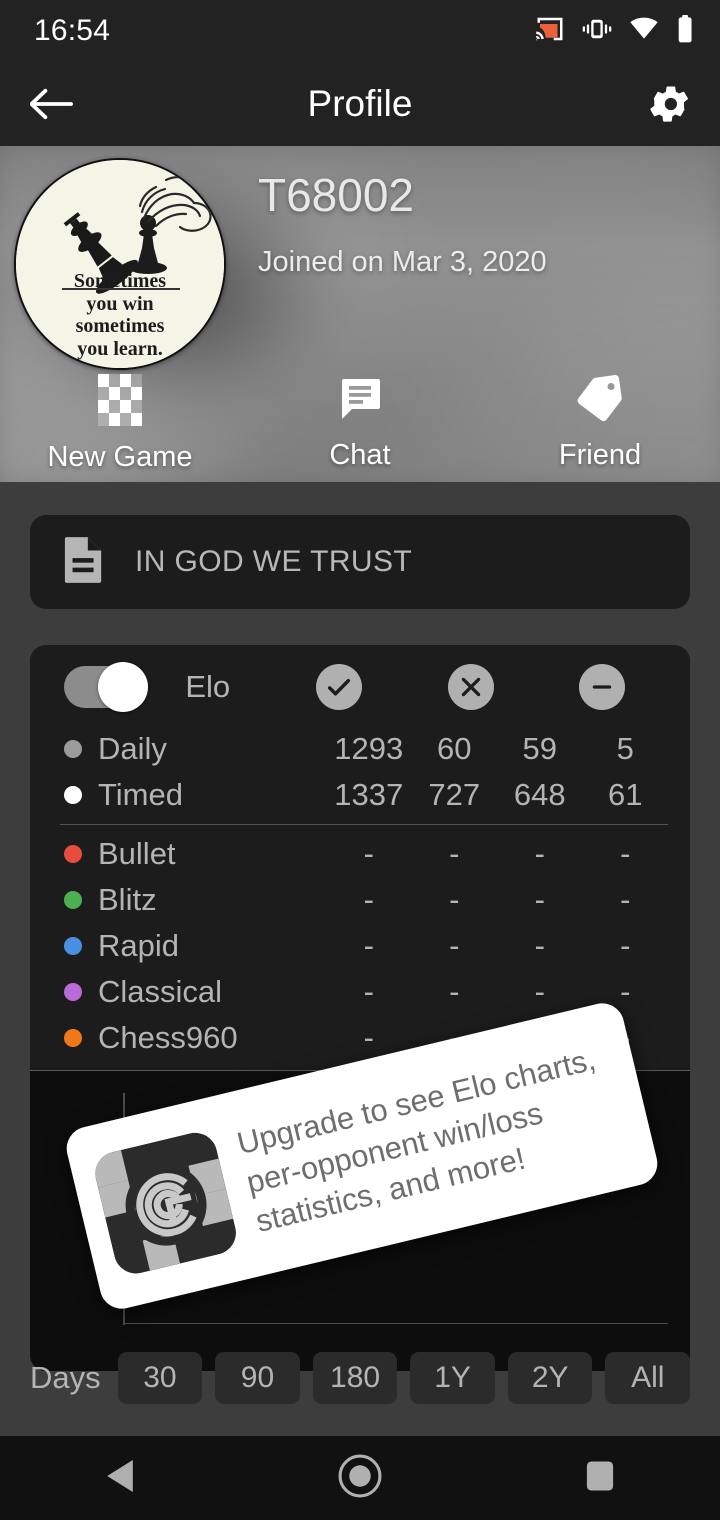  Describe the element at coordinates (452, 1378) in the screenshot. I see `range-button-1y: 1Y` at that location.